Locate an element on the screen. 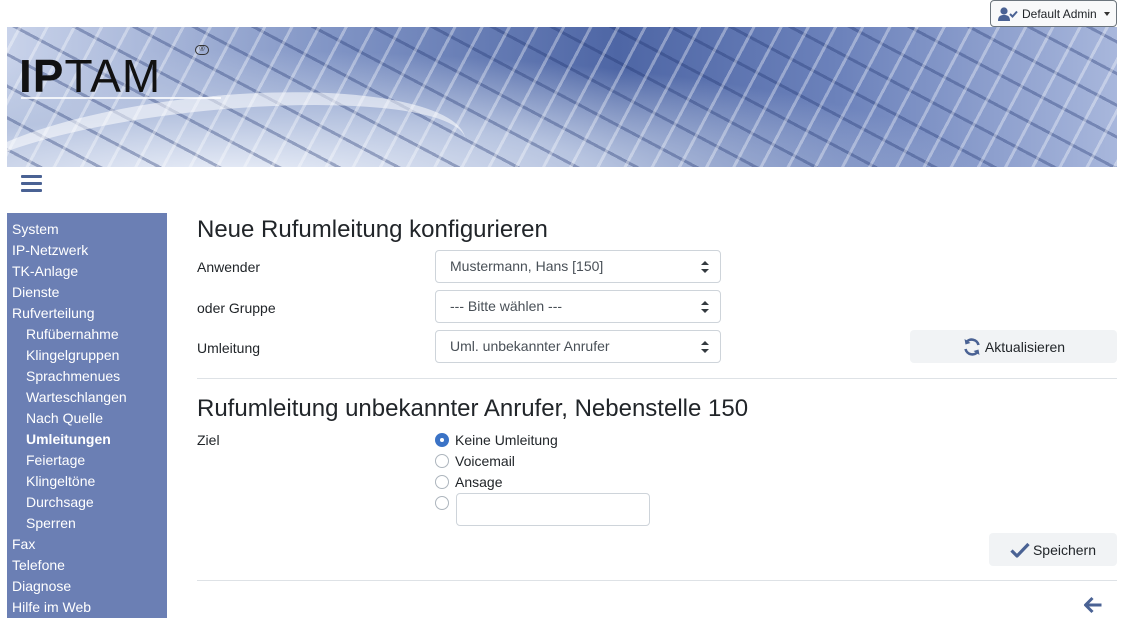  logo-text-rest: TAM is located at coordinates (113, 76).